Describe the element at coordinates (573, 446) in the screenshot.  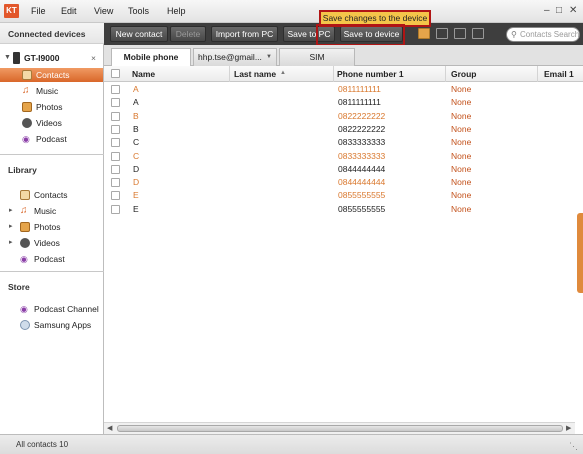
I see `resize-grip-icon: ⋱` at that location.